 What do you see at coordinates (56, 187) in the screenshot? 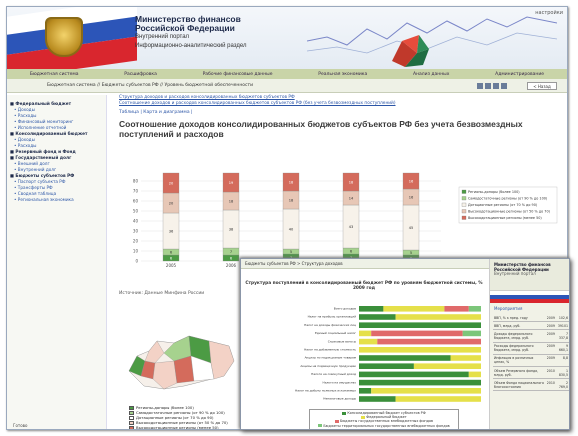
I see `sidebar-item-14: • Трансферты РФ` at bounding box center [56, 187].